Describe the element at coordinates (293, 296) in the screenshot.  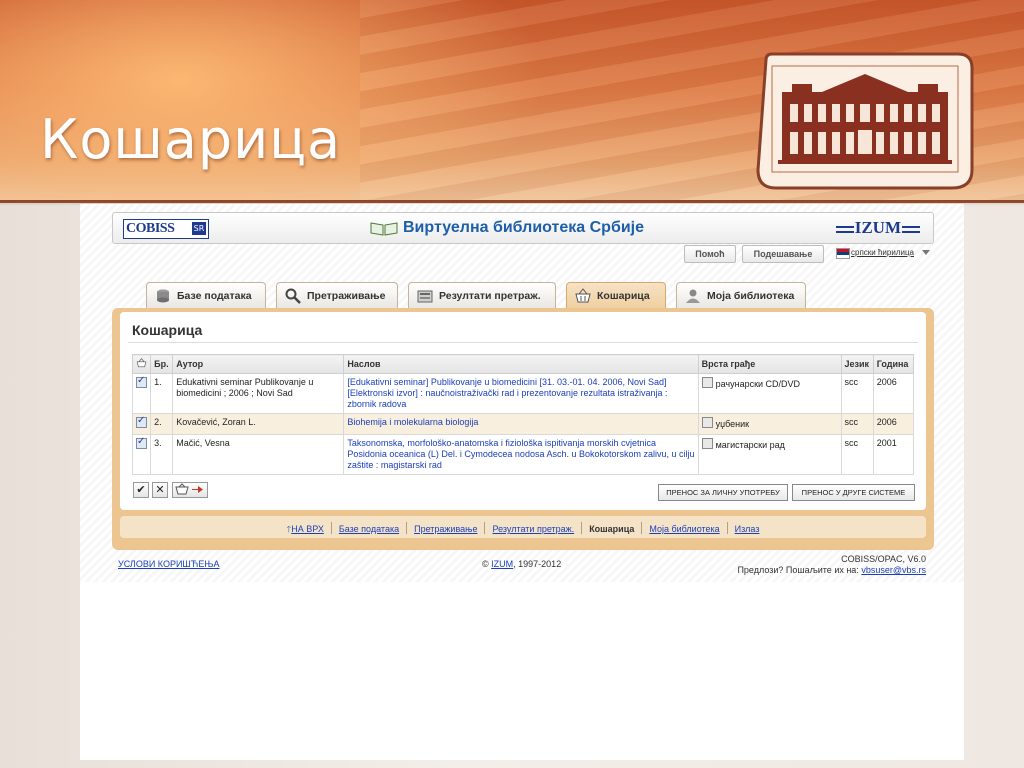
I see `magnifier-icon` at that location.